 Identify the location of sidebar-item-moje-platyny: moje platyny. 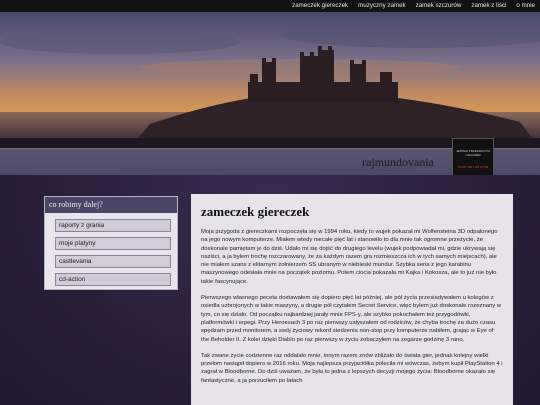
(113, 243).